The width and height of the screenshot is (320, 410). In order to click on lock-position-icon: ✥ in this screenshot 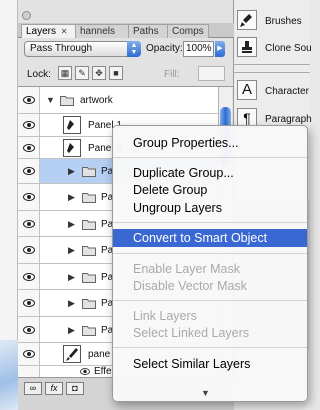, I will do `click(99, 73)`.